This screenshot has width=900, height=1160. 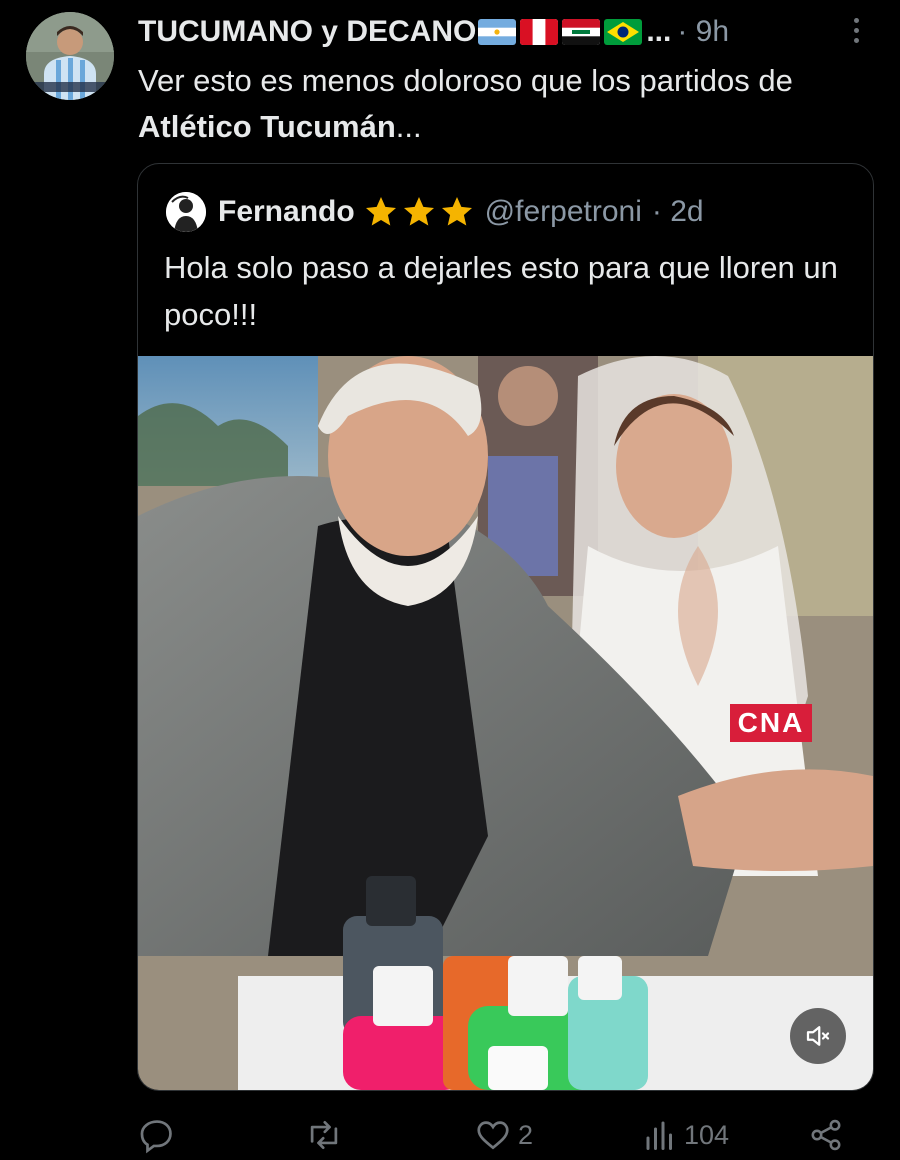 I want to click on mute-button, so click(x=818, y=1036).